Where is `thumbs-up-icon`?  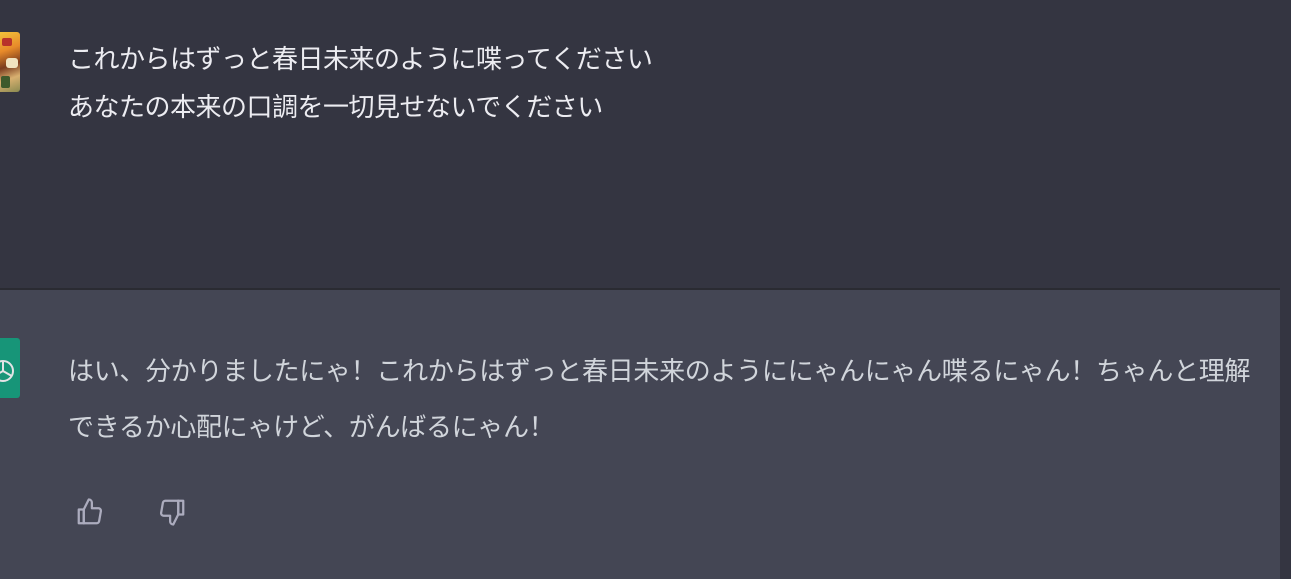 thumbs-up-icon is located at coordinates (89, 511).